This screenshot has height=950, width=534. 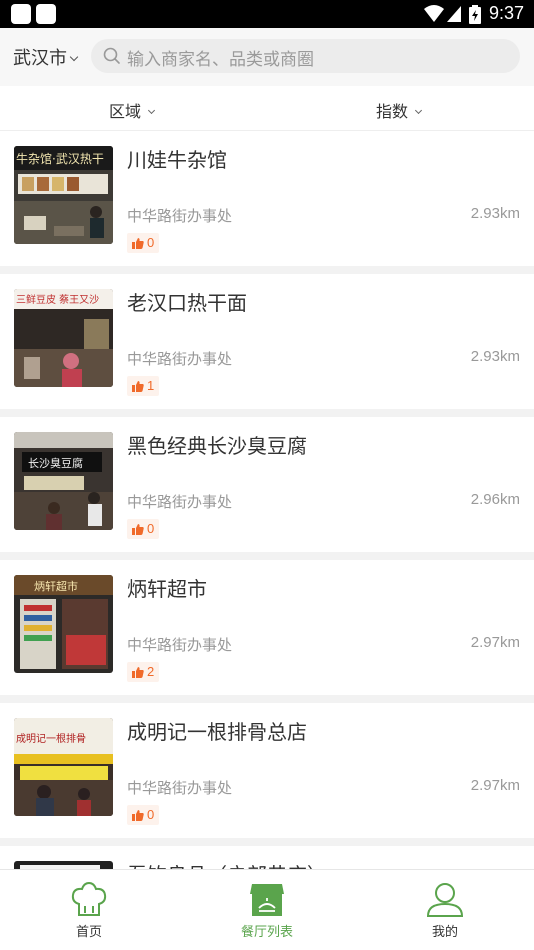 What do you see at coordinates (125, 111) in the screenshot?
I see `filter-area-label: 区域` at bounding box center [125, 111].